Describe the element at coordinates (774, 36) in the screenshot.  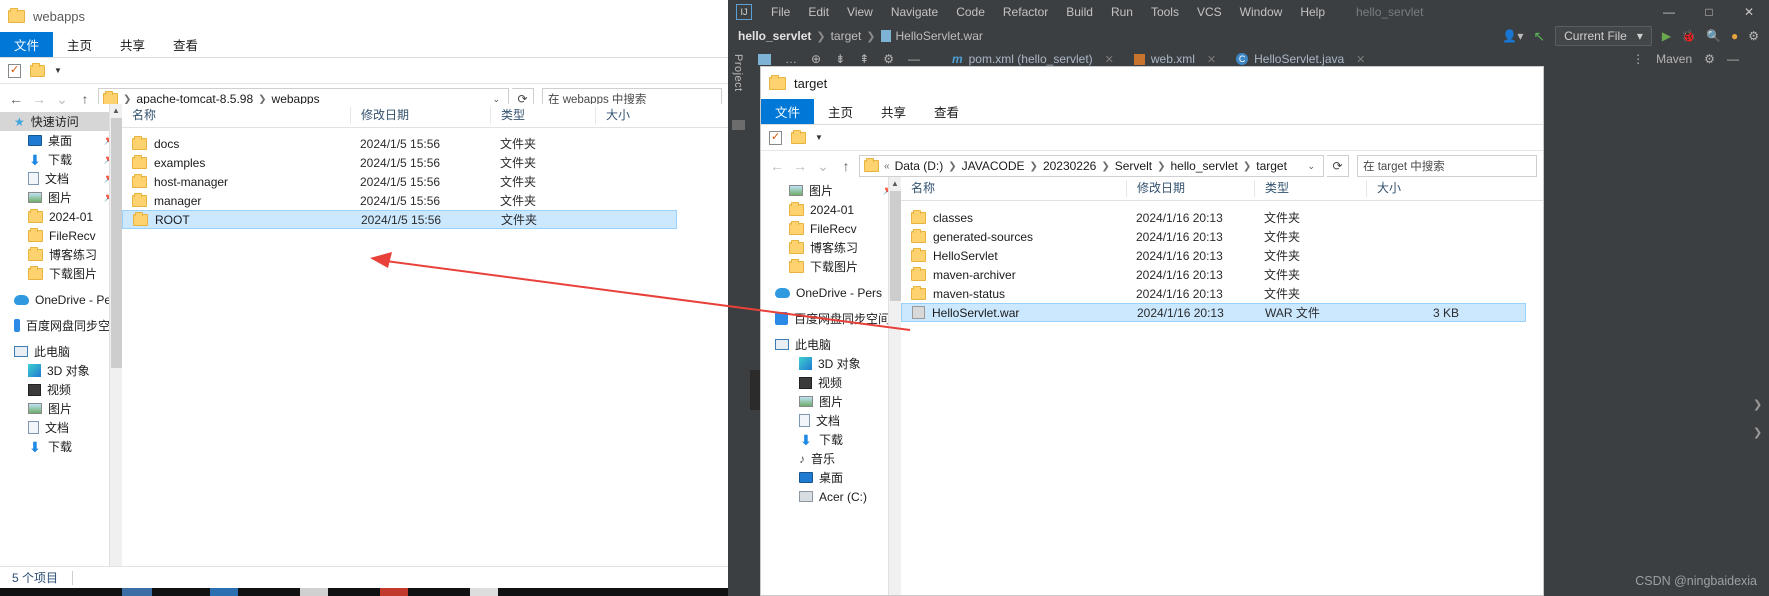
I see `idea-breadcrumb-project: hello_servlet` at that location.